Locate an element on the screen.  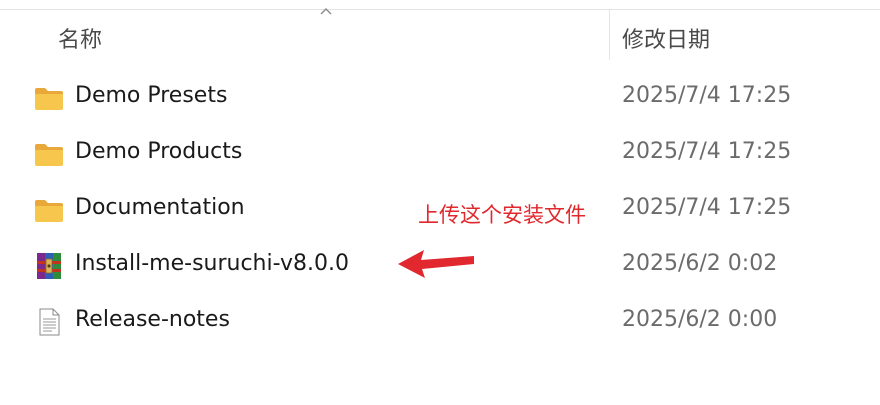
column-header-bar: 名称 修改日期 is located at coordinates (440, 36).